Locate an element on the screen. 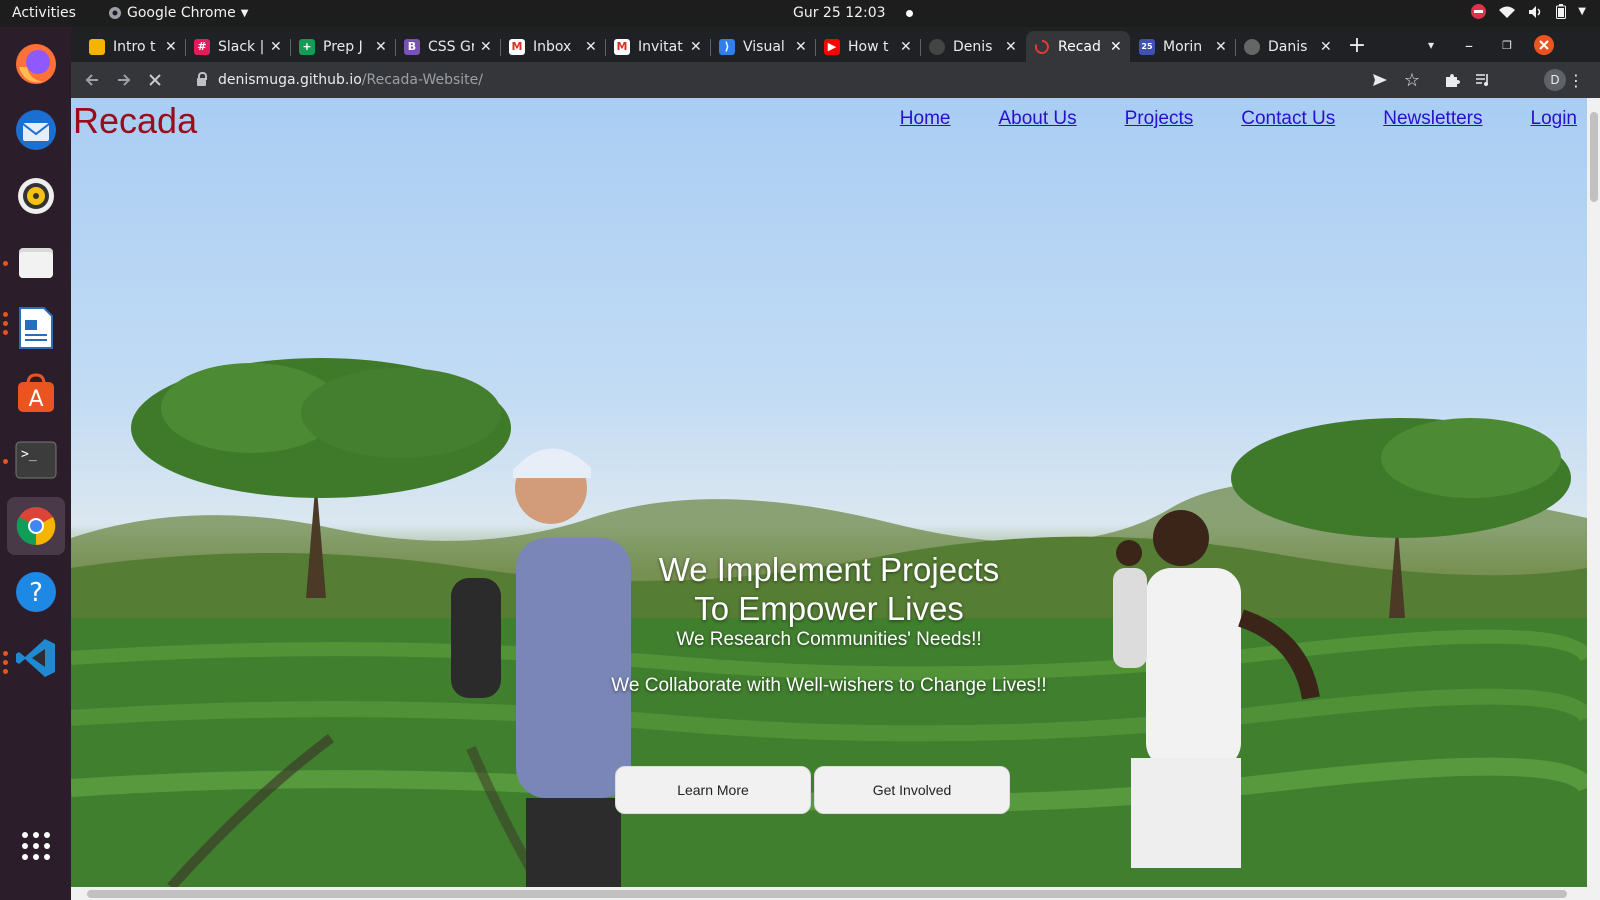 This screenshot has width=1600, height=900. back-button is located at coordinates (92, 80).